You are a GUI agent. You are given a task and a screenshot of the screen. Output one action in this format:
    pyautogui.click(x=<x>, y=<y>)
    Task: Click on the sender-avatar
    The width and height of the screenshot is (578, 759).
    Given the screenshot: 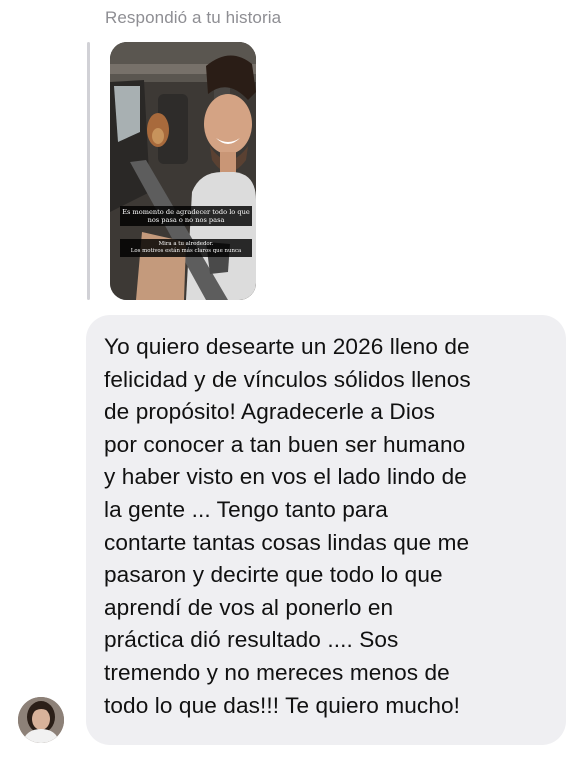 What is the action you would take?
    pyautogui.click(x=41, y=720)
    